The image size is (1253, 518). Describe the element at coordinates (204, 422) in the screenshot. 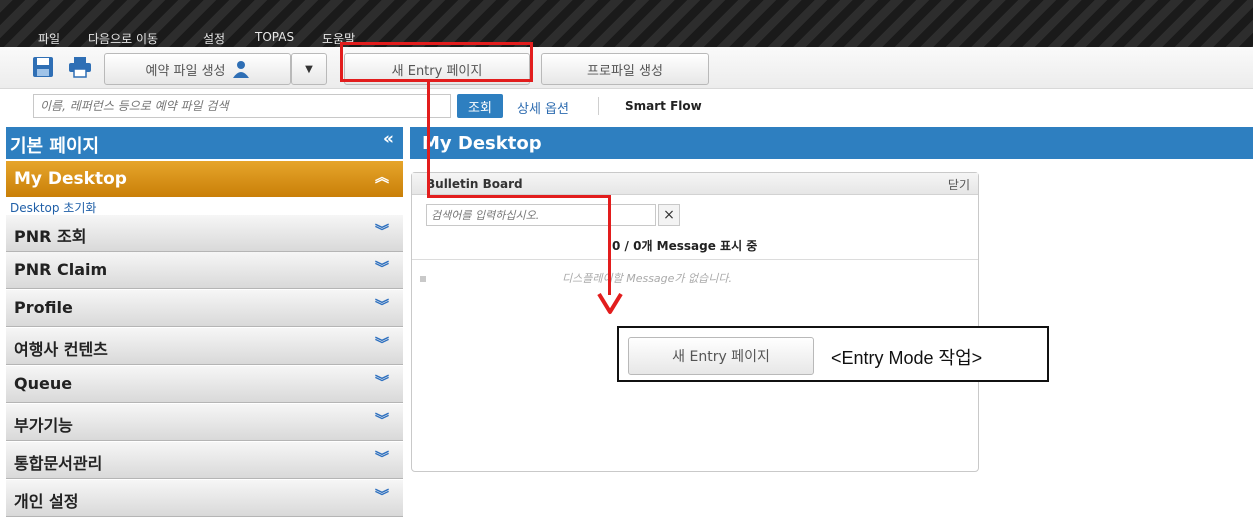

I see `sidebar-item-extra-features: 부가기능 ︾` at that location.